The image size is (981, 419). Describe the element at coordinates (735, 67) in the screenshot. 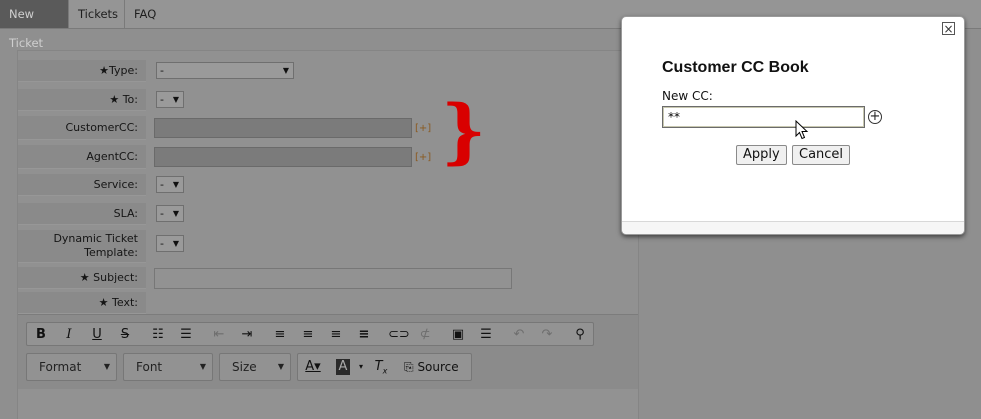

I see `dialog-title: Customer CC Book` at that location.